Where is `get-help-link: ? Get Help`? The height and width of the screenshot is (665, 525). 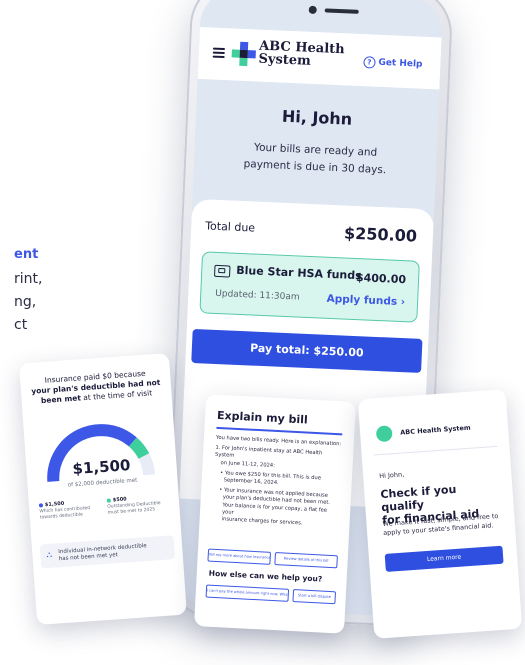 get-help-link: ? Get Help is located at coordinates (393, 63).